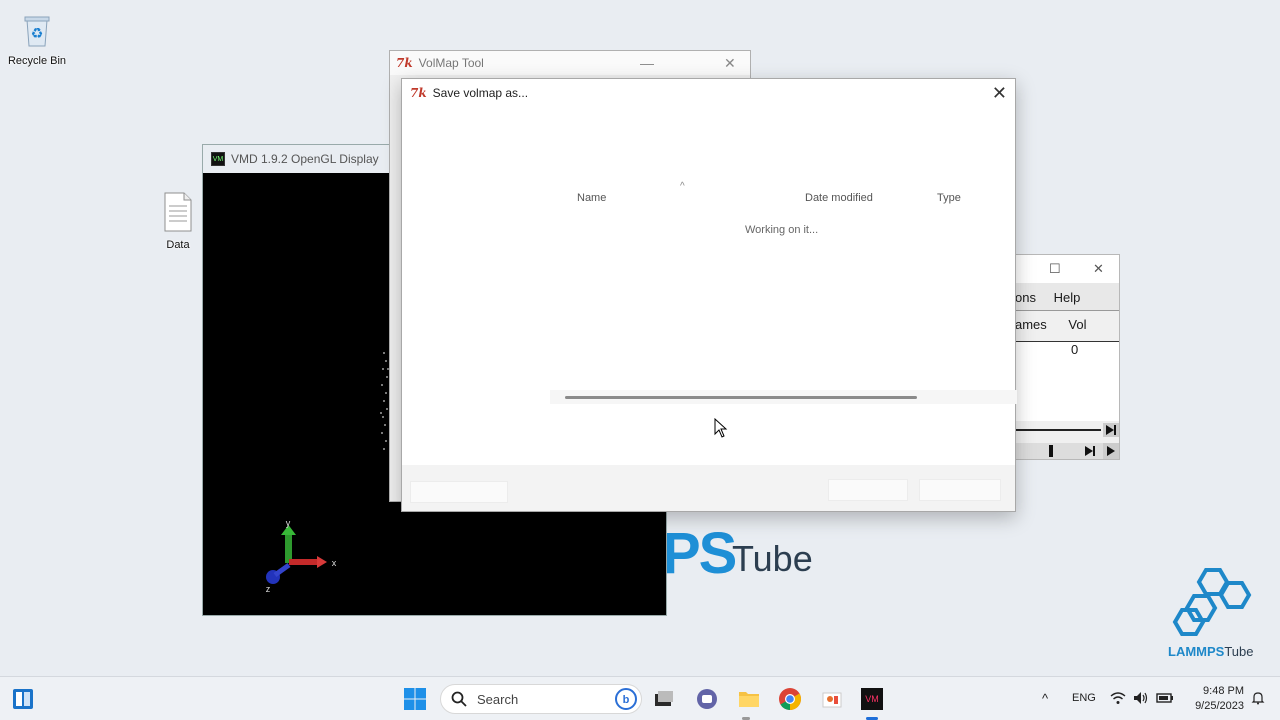 The width and height of the screenshot is (1280, 720). What do you see at coordinates (334, 563) in the screenshot?
I see `axis-x-label: x` at bounding box center [334, 563].